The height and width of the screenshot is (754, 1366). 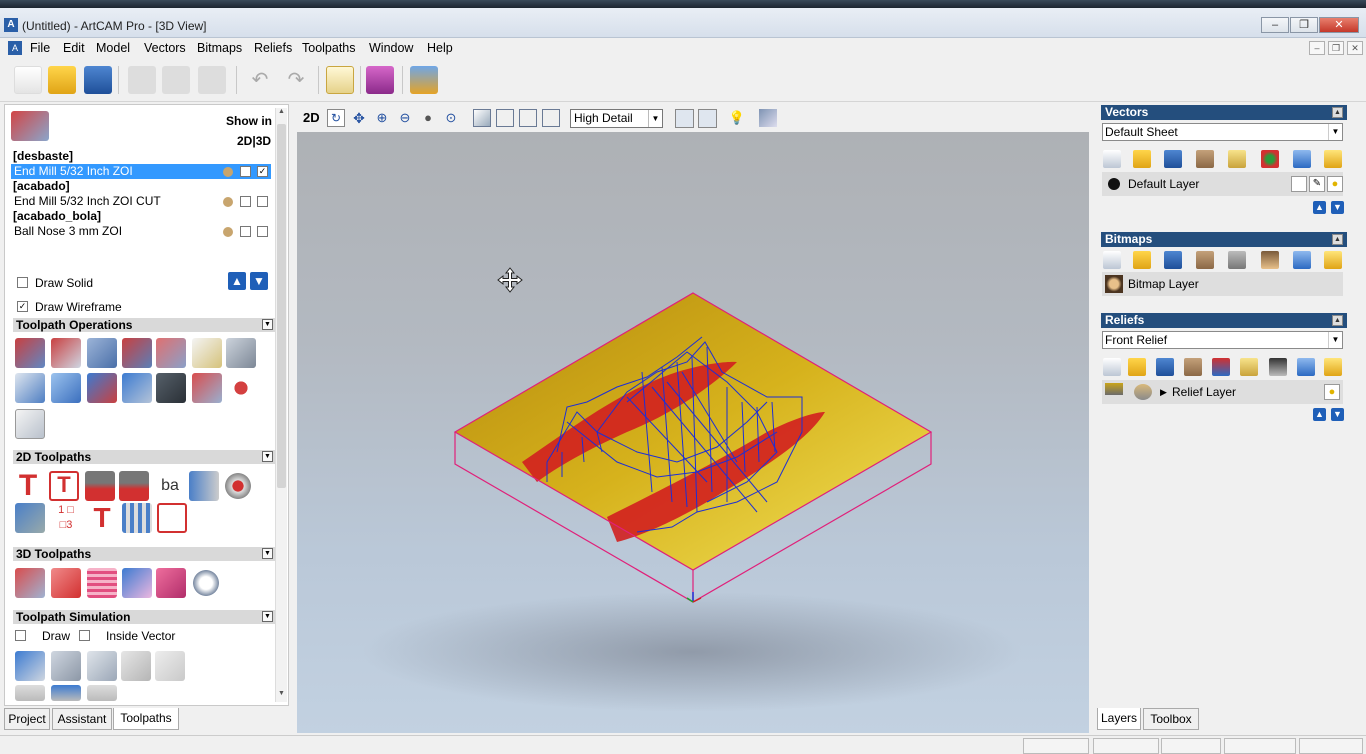 What do you see at coordinates (30, 693) in the screenshot?
I see `simulation-extra-icon` at bounding box center [30, 693].